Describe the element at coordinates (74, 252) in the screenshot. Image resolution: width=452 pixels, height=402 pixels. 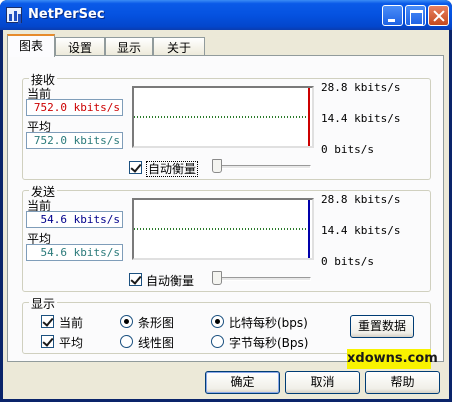
I see `send-average-value: 54.6 kbits/s` at that location.